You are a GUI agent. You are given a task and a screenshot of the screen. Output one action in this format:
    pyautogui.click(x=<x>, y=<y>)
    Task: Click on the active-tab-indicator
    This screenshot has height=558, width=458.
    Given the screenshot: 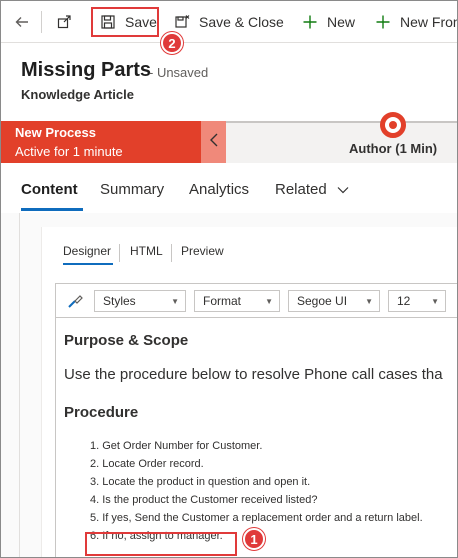 What is the action you would take?
    pyautogui.click(x=52, y=209)
    